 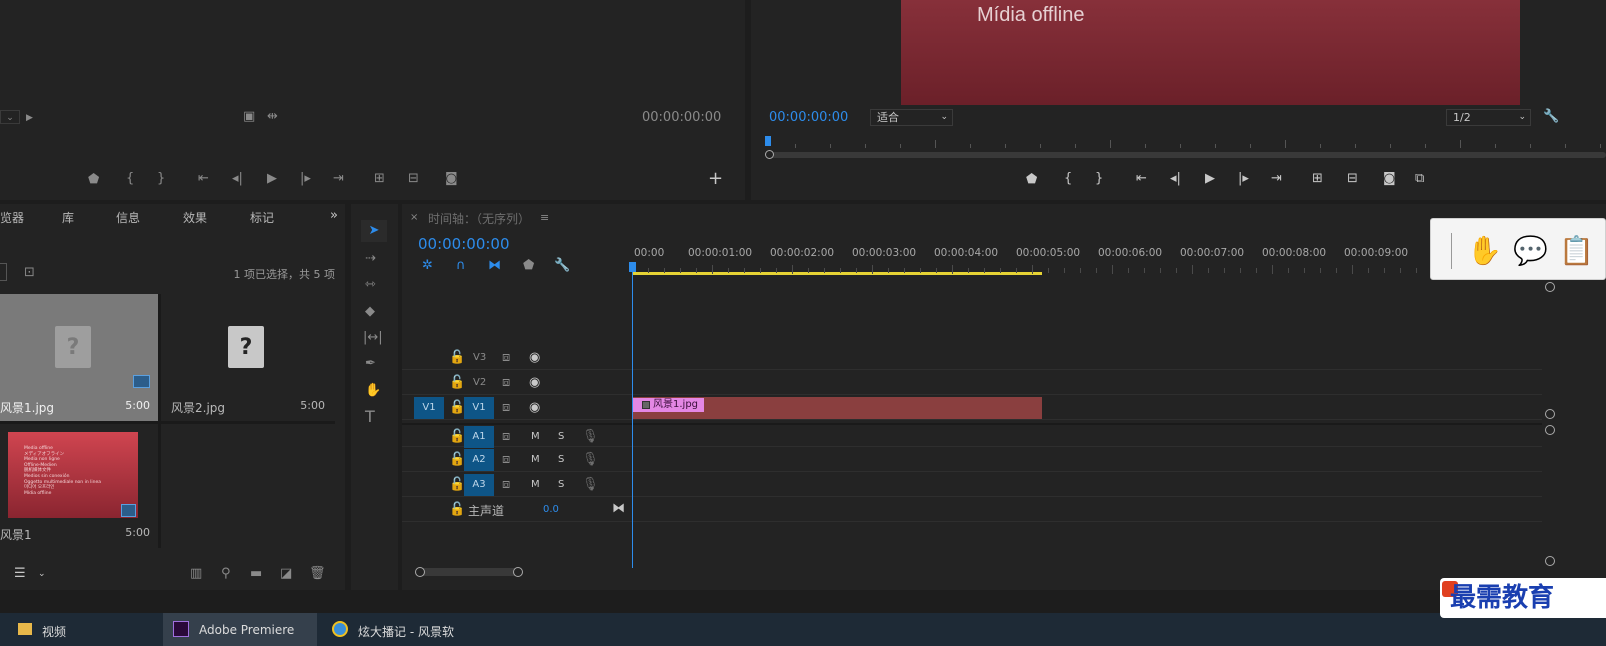 What do you see at coordinates (618, 509) in the screenshot?
I see `jump-to-end-icon: ⧓` at bounding box center [618, 509].